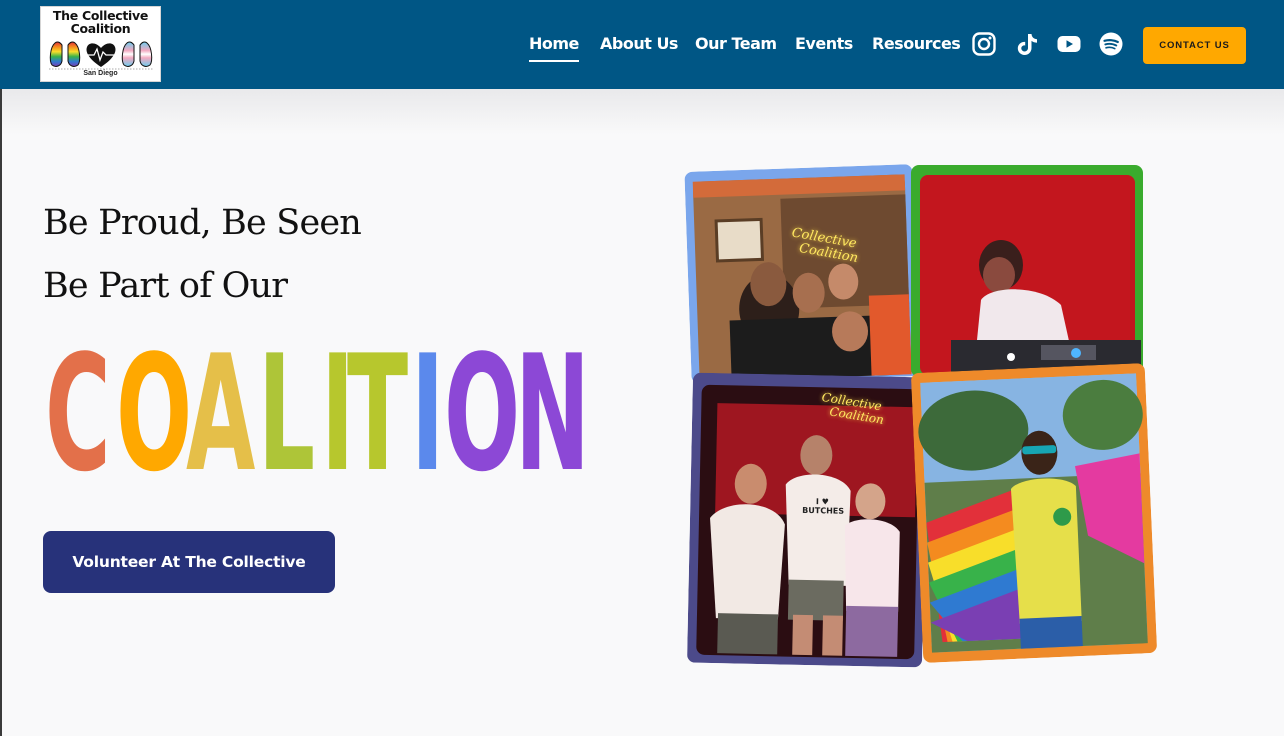 The height and width of the screenshot is (736, 1284). What do you see at coordinates (78, 413) in the screenshot?
I see `coalition-letter: C` at bounding box center [78, 413].